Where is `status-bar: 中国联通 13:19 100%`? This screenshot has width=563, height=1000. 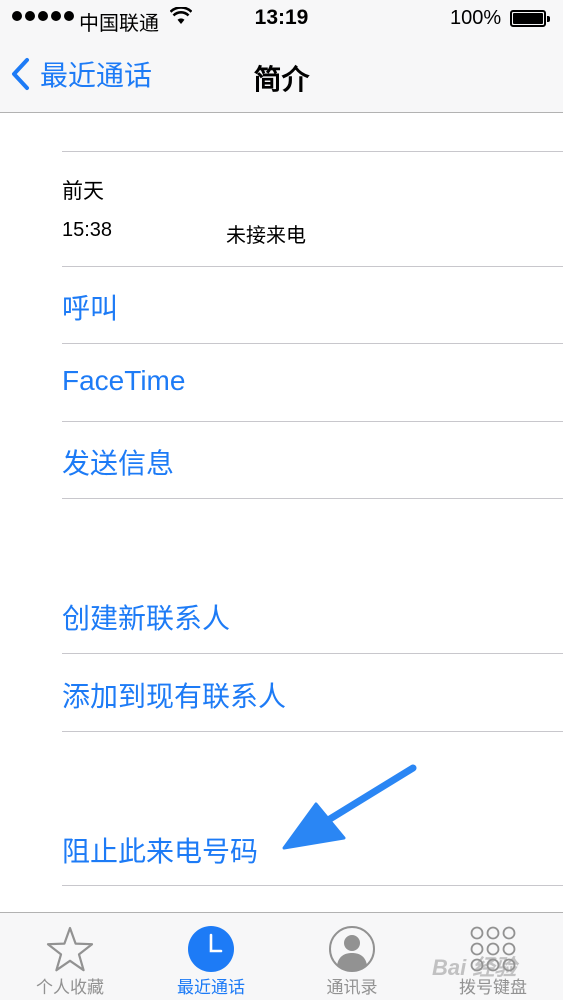
status-bar: 中国联通 13:19 100% is located at coordinates (281, 19).